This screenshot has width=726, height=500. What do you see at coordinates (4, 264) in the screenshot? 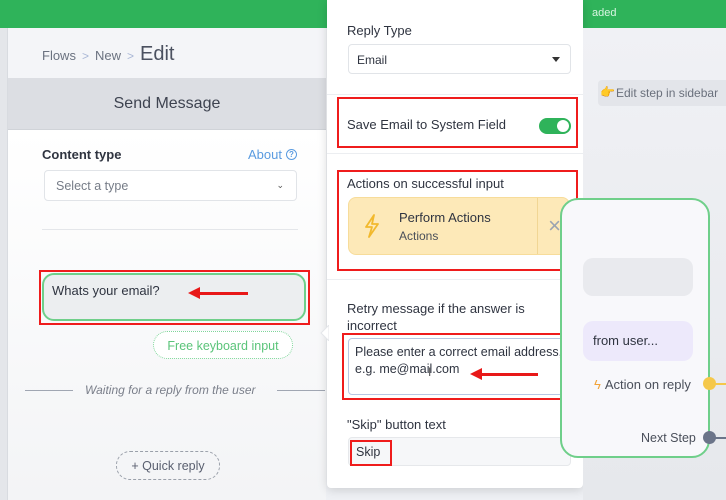
I see `left-rail` at bounding box center [4, 264].